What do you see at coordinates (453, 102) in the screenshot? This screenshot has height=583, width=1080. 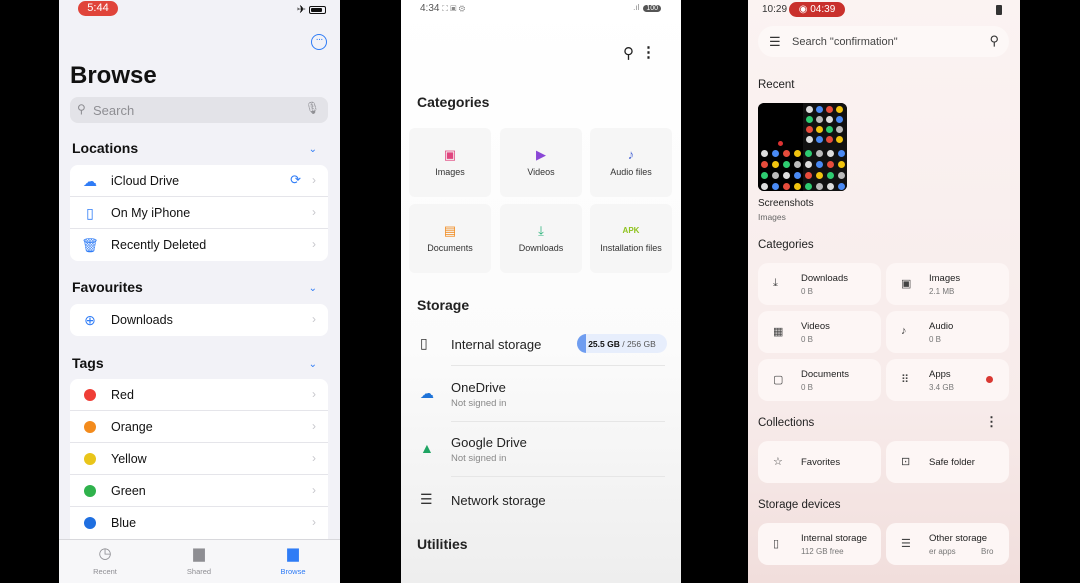 I see `categories-header: Categories` at bounding box center [453, 102].